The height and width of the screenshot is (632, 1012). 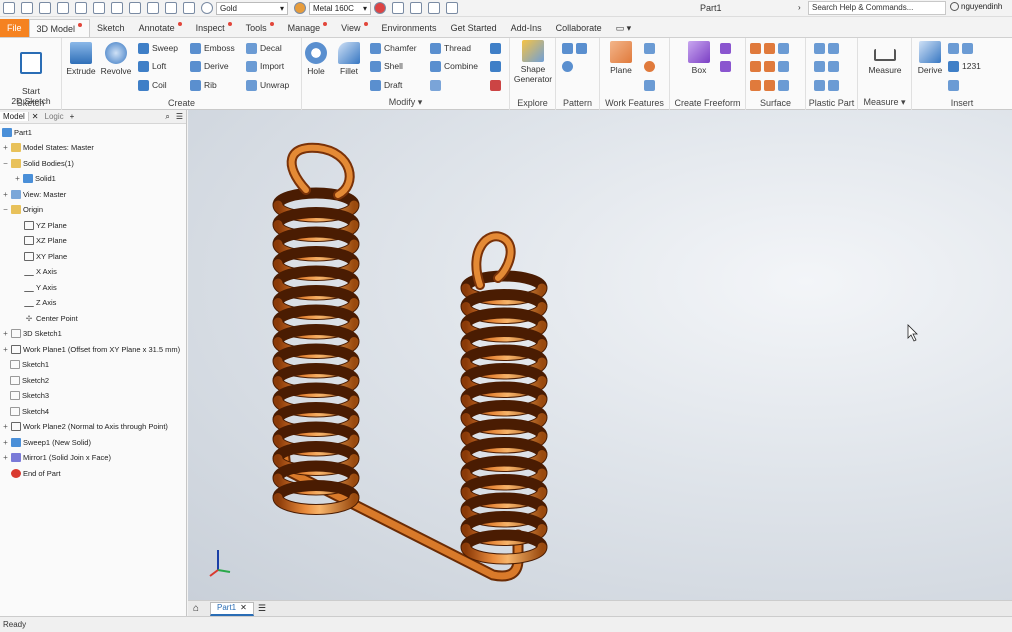 I want to click on rib-button: Rib, so click(x=203, y=85).